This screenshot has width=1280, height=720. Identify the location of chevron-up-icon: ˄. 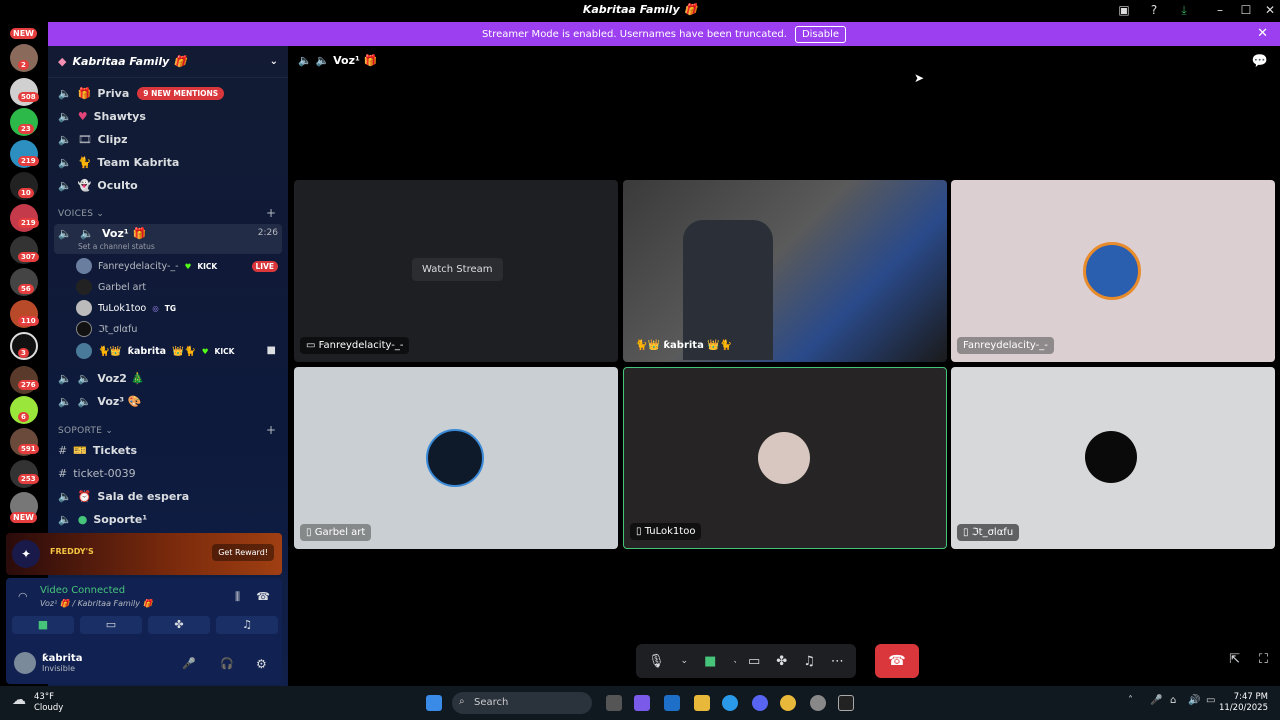
(1130, 700).